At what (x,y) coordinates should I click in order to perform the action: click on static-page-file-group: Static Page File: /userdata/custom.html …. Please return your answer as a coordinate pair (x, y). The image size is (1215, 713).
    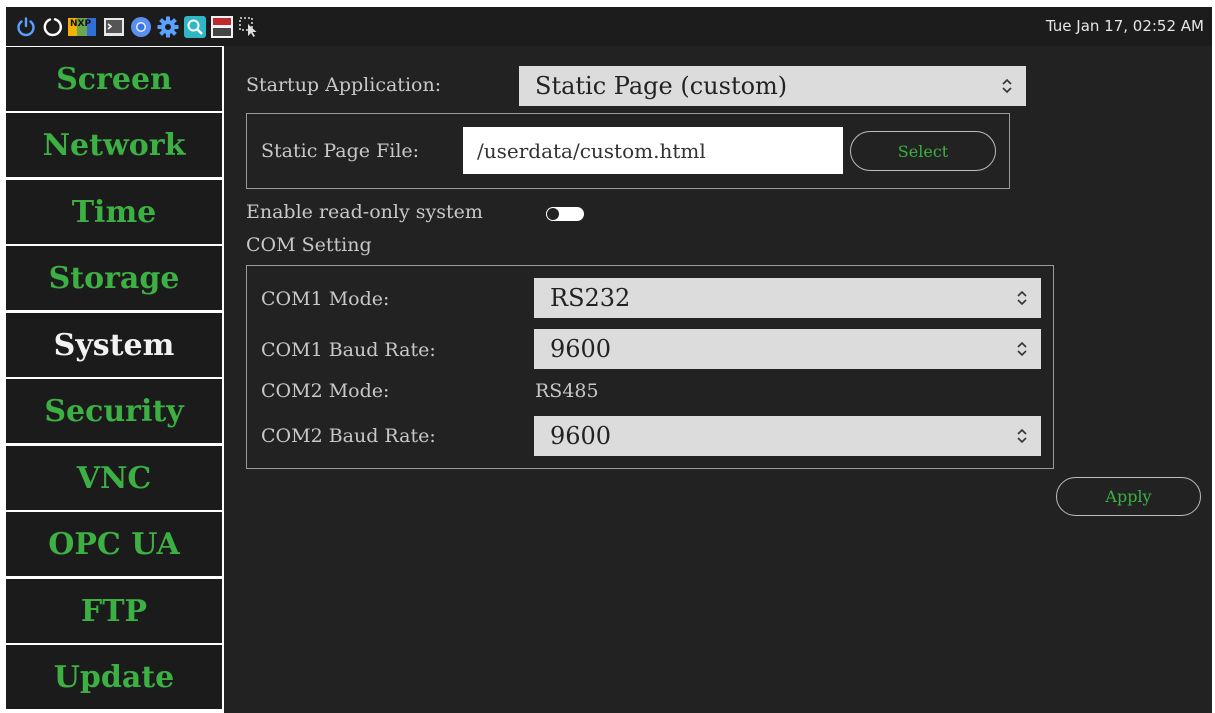
    Looking at the image, I should click on (628, 151).